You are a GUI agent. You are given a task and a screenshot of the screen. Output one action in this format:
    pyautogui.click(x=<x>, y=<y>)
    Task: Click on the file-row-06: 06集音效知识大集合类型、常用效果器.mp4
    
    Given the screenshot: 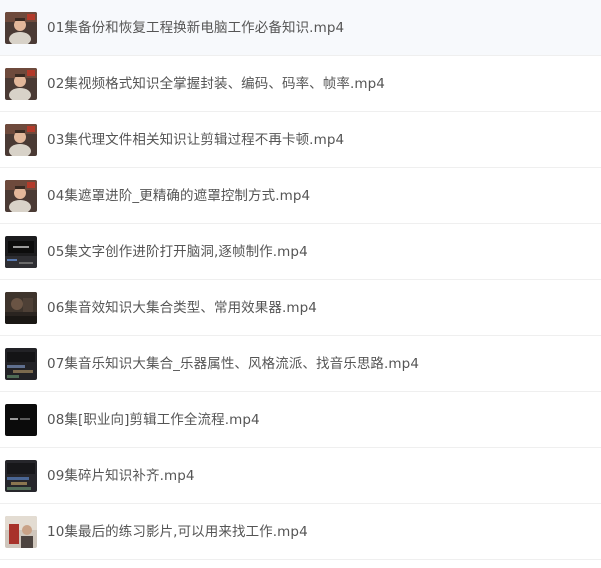 What is the action you would take?
    pyautogui.click(x=300, y=308)
    